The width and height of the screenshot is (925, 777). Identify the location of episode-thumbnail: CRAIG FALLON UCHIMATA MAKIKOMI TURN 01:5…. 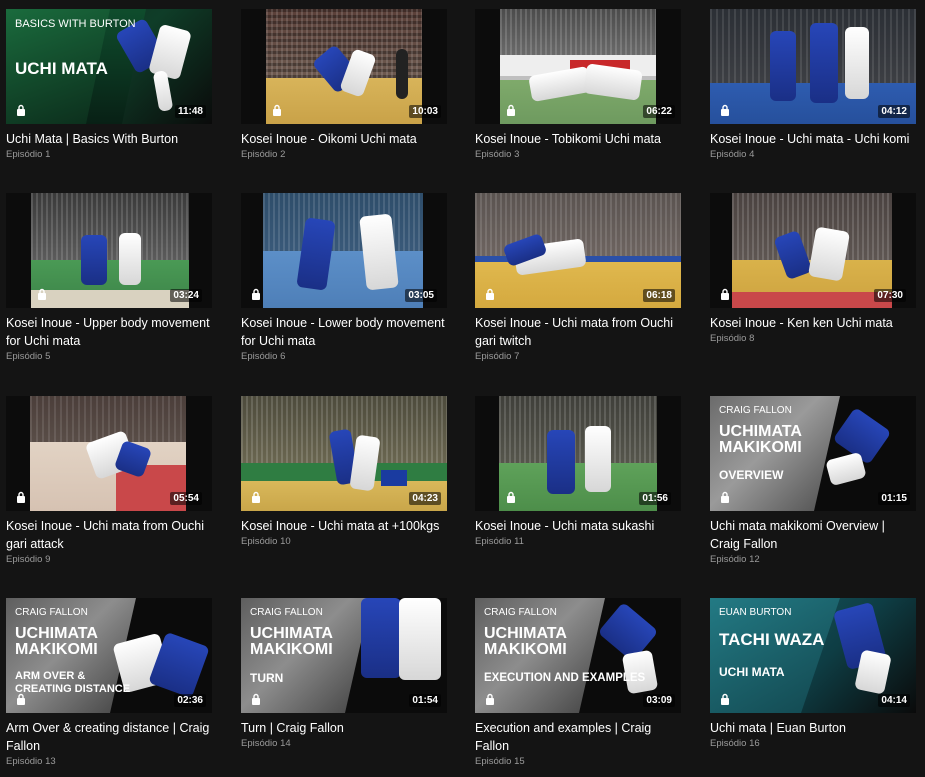
(344, 655).